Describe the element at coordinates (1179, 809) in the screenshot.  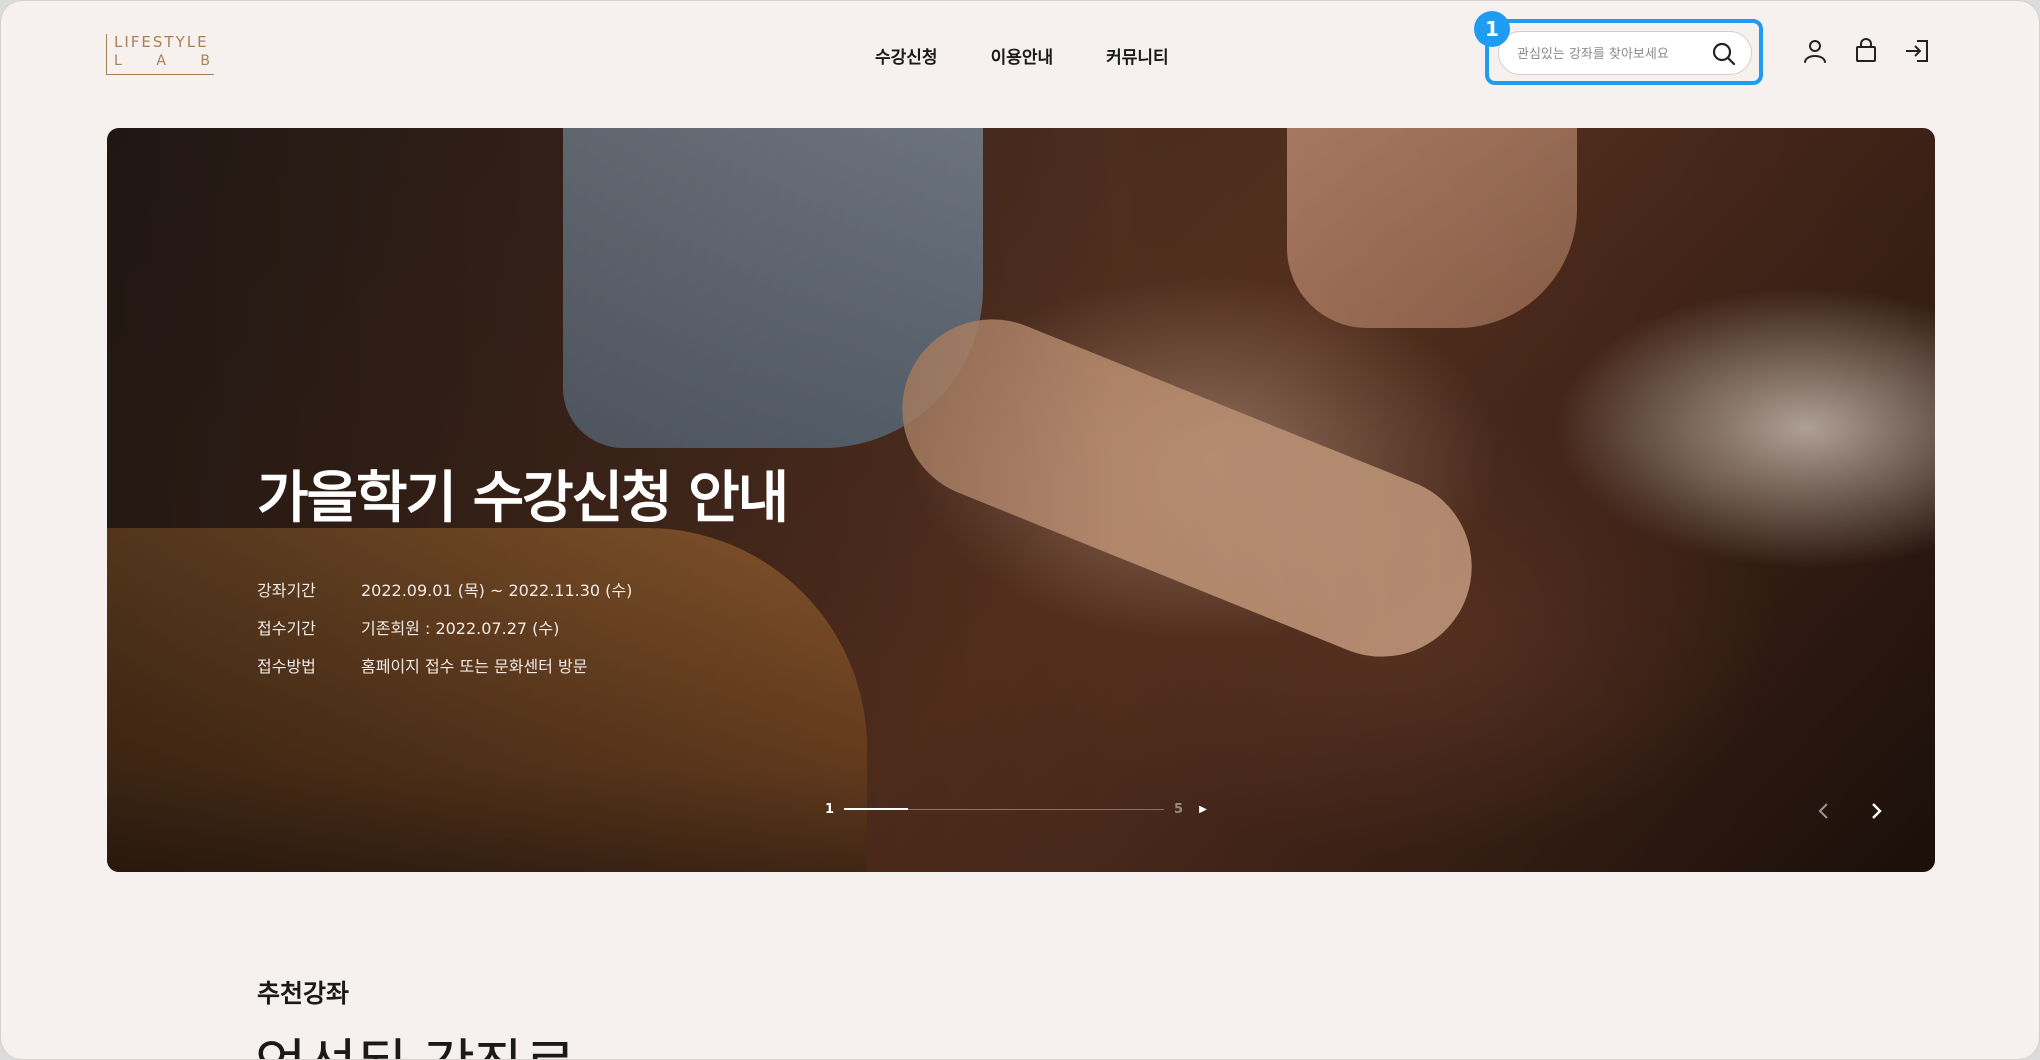
I see `pager-total: 5` at that location.